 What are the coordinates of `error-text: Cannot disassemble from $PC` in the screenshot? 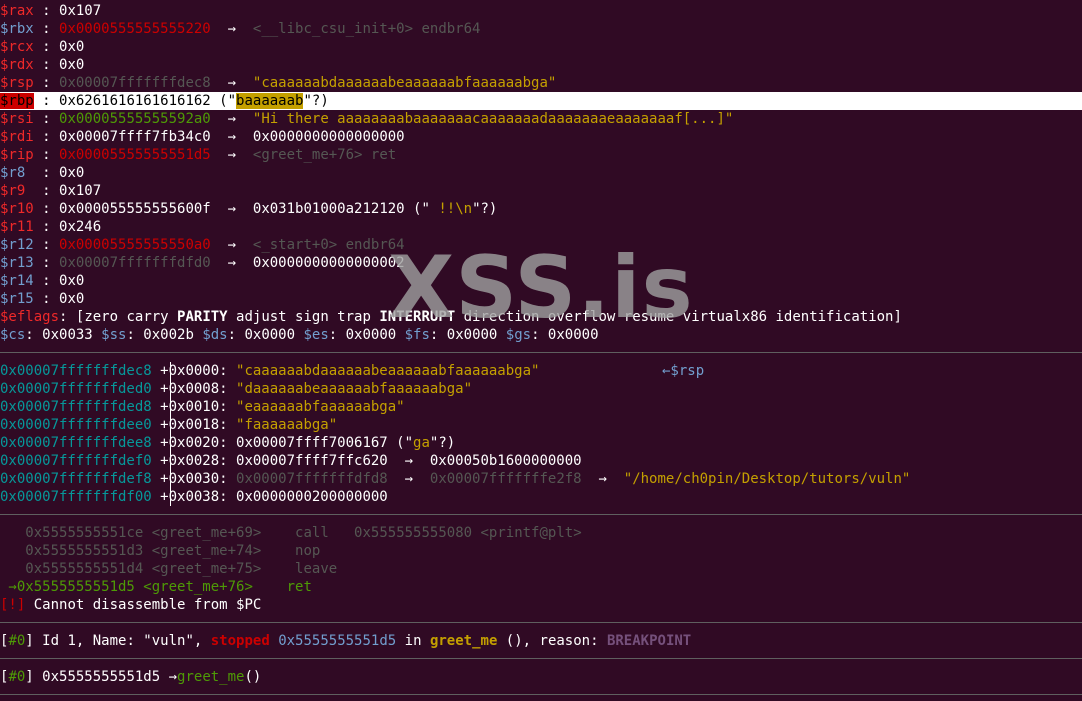 It's located at (143, 605).